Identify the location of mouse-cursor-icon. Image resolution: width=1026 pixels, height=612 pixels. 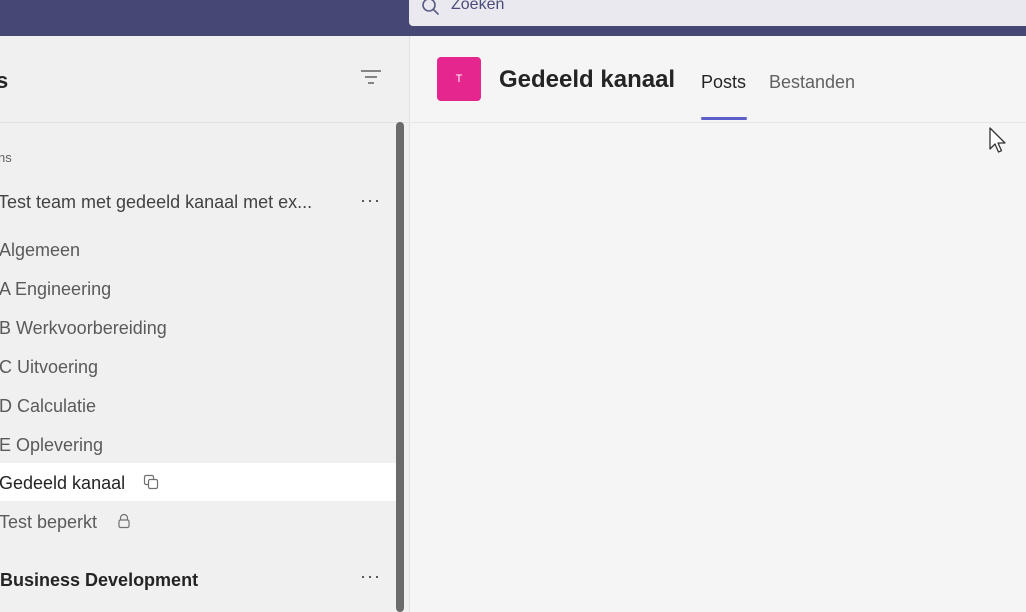
(997, 140).